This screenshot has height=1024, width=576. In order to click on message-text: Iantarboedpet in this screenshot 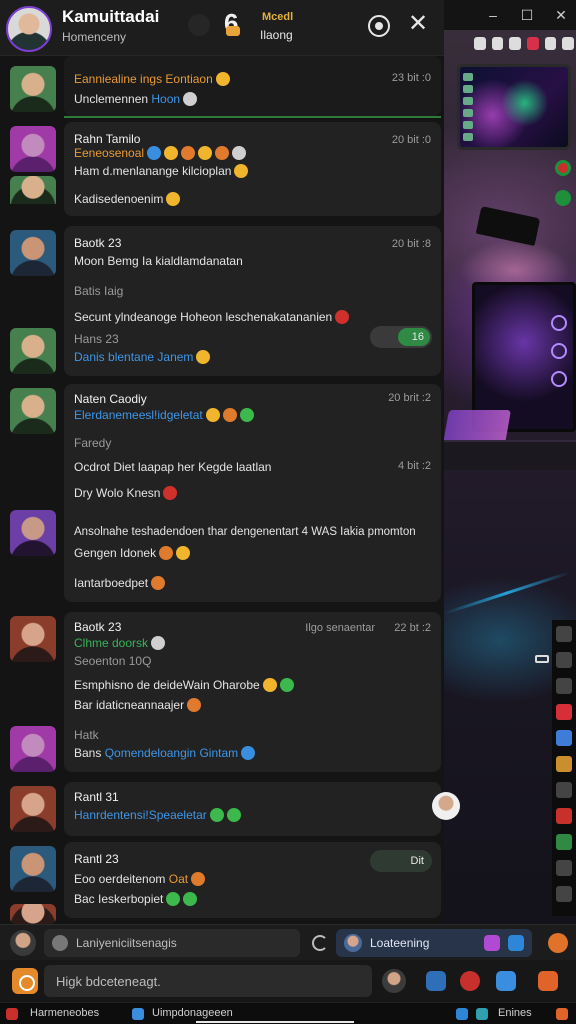, I will do `click(120, 583)`.